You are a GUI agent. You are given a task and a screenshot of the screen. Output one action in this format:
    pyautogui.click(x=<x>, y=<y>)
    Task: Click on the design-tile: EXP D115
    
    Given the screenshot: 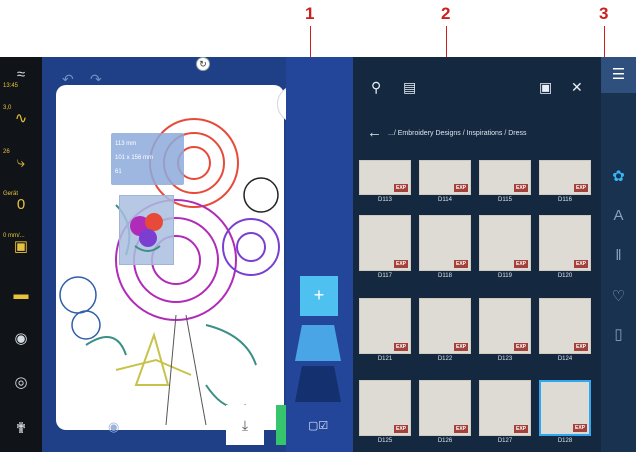 What is the action you would take?
    pyautogui.click(x=505, y=181)
    